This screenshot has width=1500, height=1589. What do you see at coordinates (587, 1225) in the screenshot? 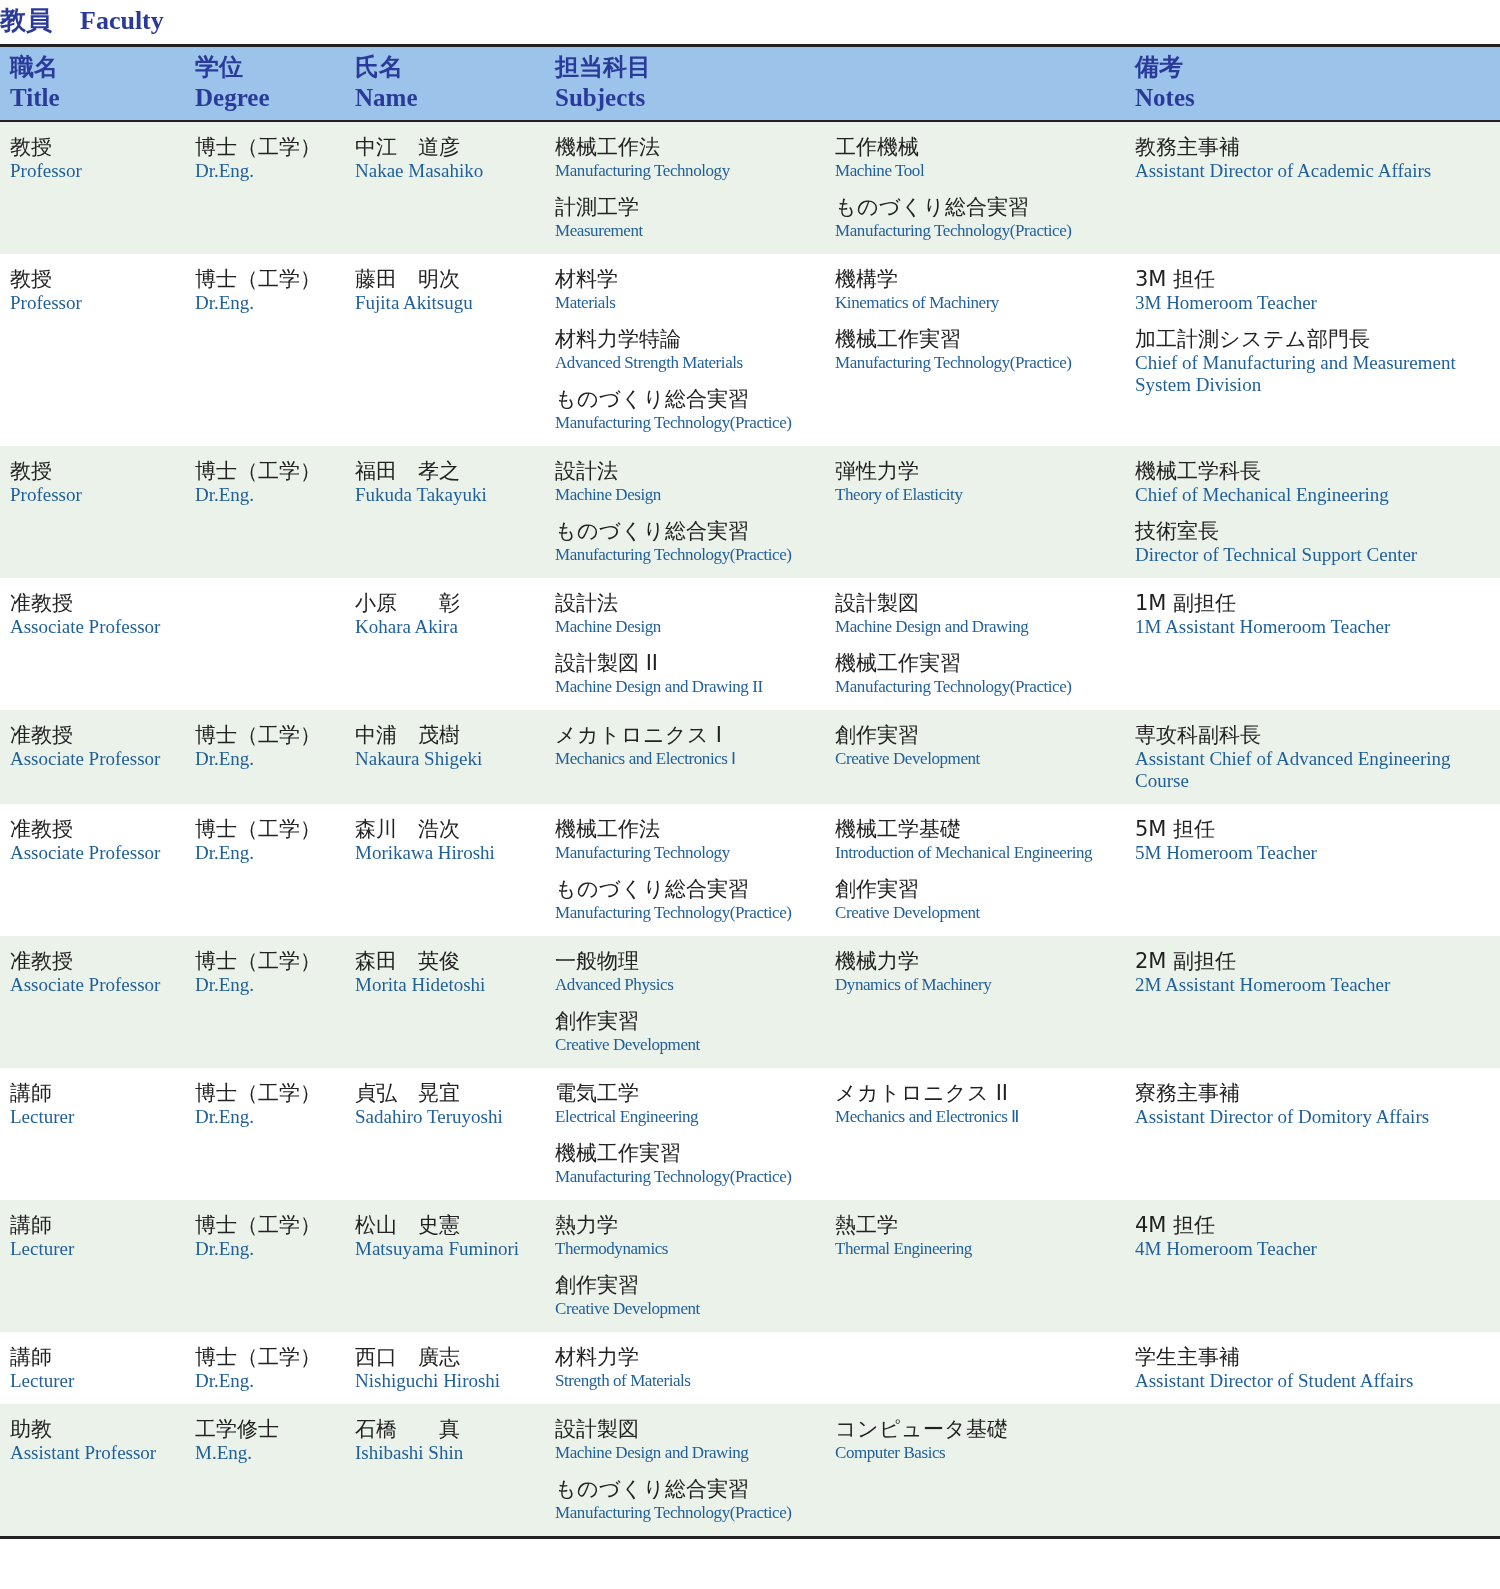
I see `subject-name: 熱力学` at bounding box center [587, 1225].